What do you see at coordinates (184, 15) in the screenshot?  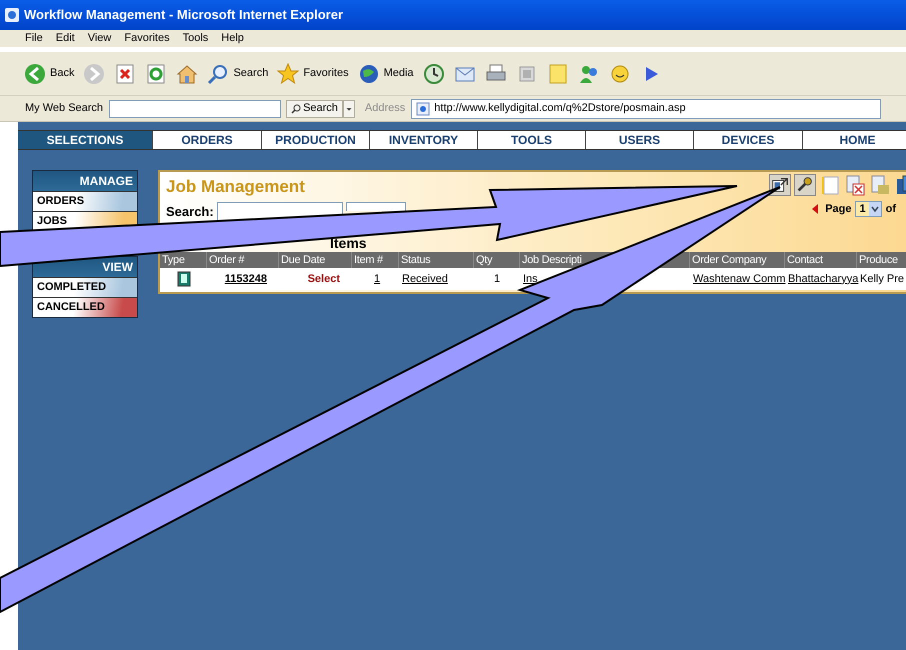 I see `window-title: Workflow Management - Microsoft Internet Explorer` at bounding box center [184, 15].